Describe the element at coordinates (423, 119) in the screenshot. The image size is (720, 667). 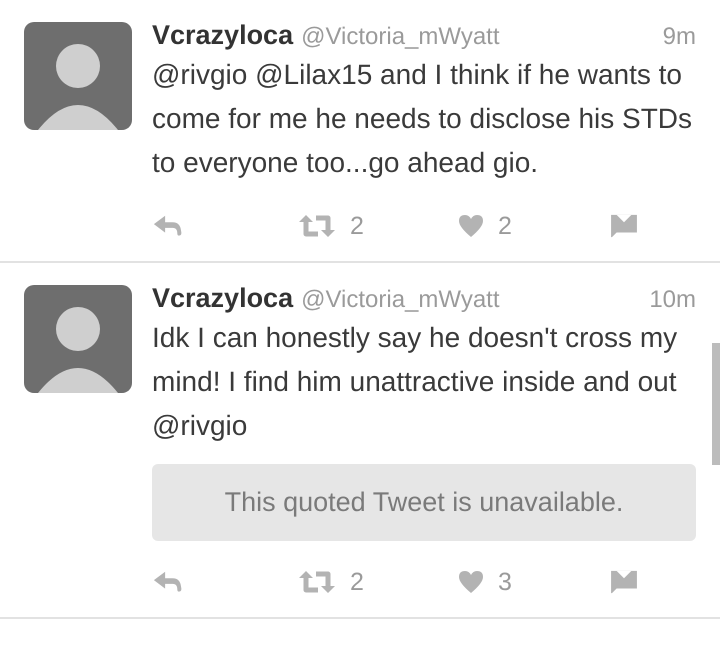
I see `tweet-text: @rivgio @Lilax15 and I think if he wants to come for me he needs to disclose his STDs to everyone too...go ahead gio.` at that location.